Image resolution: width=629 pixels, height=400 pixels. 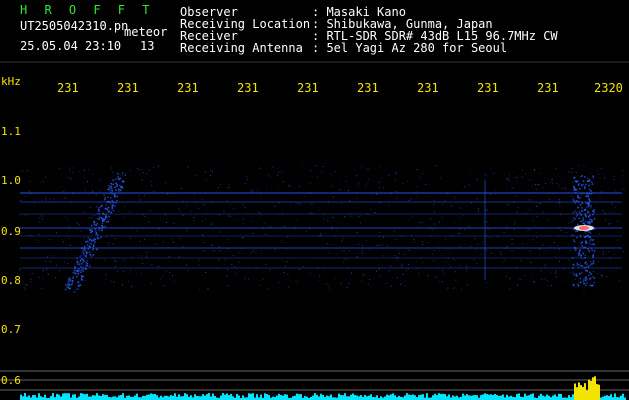 I want to click on x-tick-label: 231, so click(x=248, y=88).